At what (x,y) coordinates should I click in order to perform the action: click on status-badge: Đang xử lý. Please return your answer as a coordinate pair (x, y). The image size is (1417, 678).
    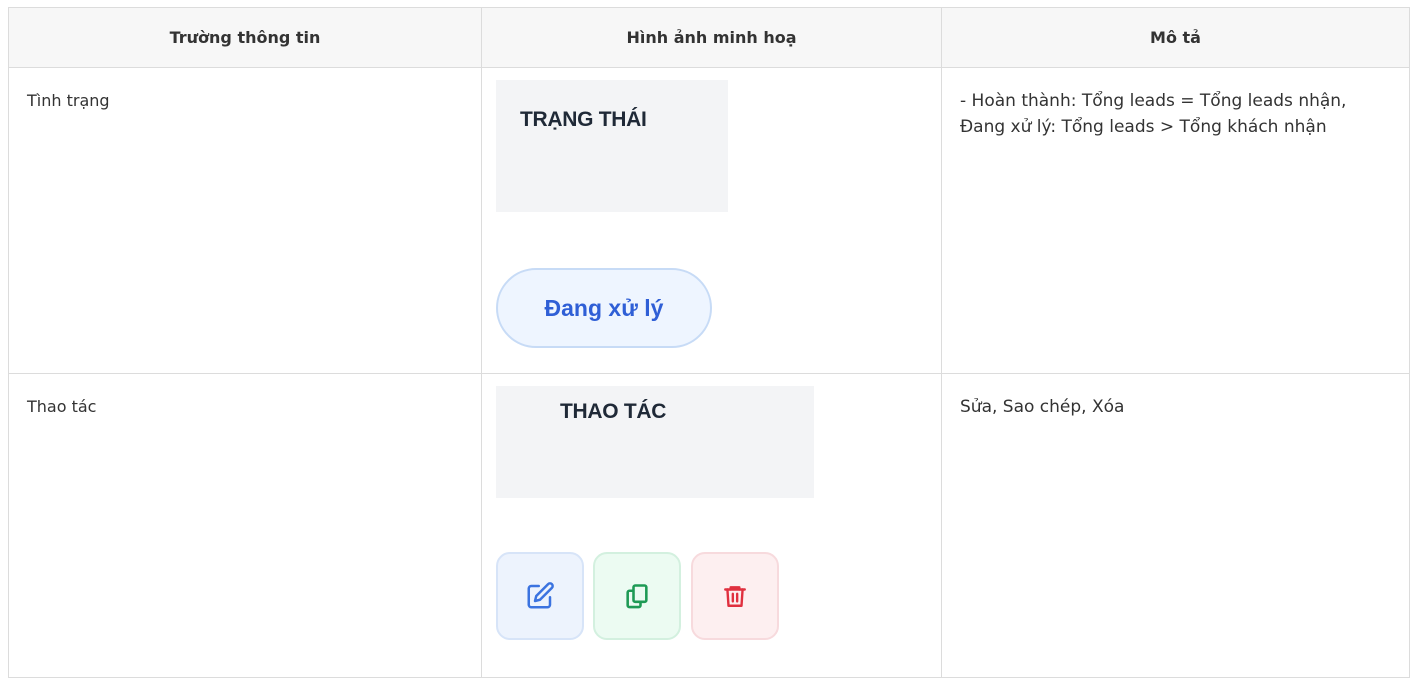
    Looking at the image, I should click on (604, 308).